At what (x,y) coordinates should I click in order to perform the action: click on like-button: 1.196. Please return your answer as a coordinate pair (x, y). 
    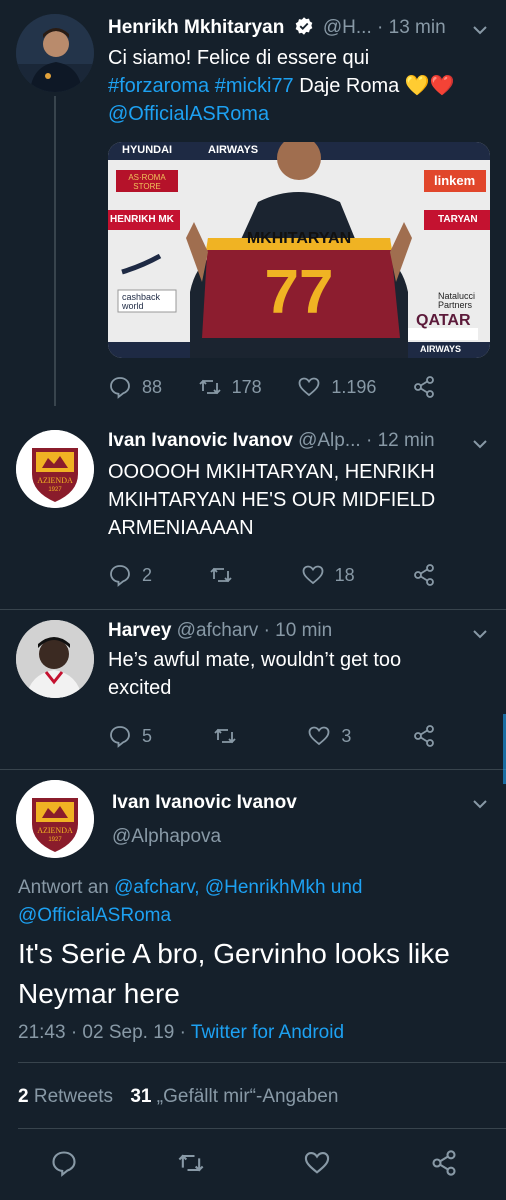
    Looking at the image, I should click on (336, 387).